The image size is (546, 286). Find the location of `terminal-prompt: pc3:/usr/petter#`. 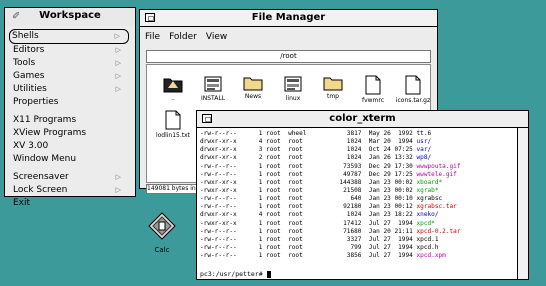

terminal-prompt: pc3:/usr/petter# is located at coordinates (235, 274).